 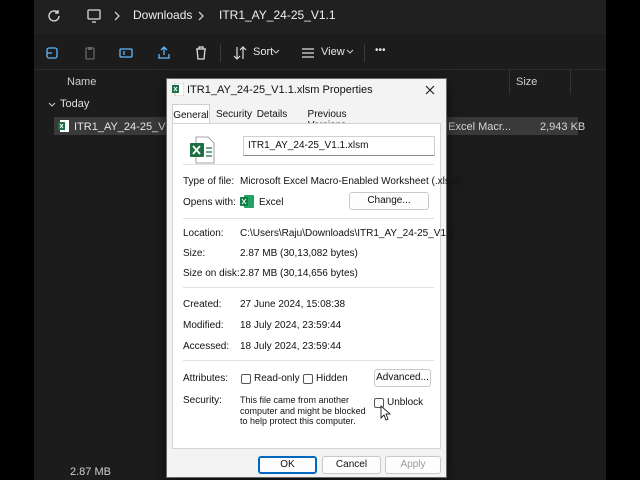 What do you see at coordinates (81, 82) in the screenshot?
I see `column-header-name: Name` at bounding box center [81, 82].